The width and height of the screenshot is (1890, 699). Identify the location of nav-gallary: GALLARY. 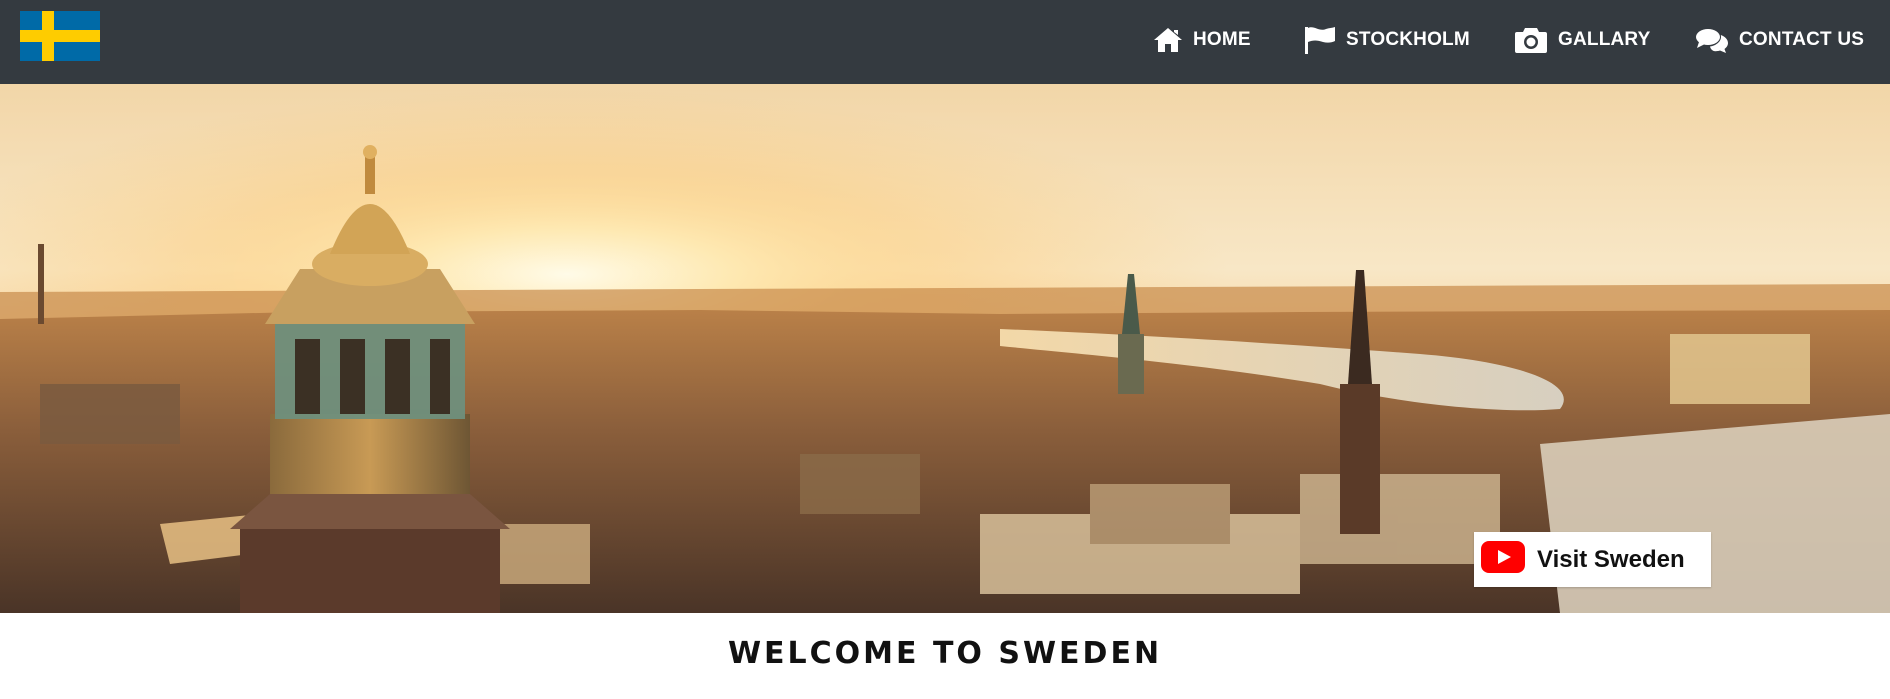
(1582, 40).